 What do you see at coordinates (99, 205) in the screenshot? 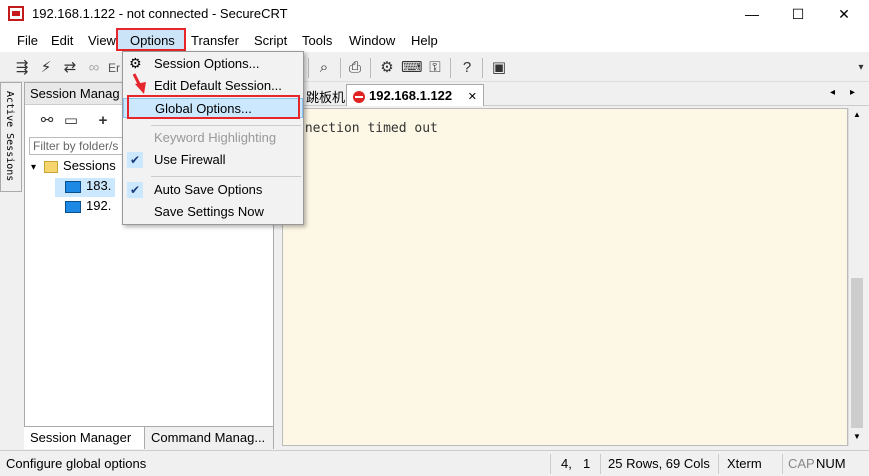
I see `session-label: 192.` at bounding box center [99, 205].